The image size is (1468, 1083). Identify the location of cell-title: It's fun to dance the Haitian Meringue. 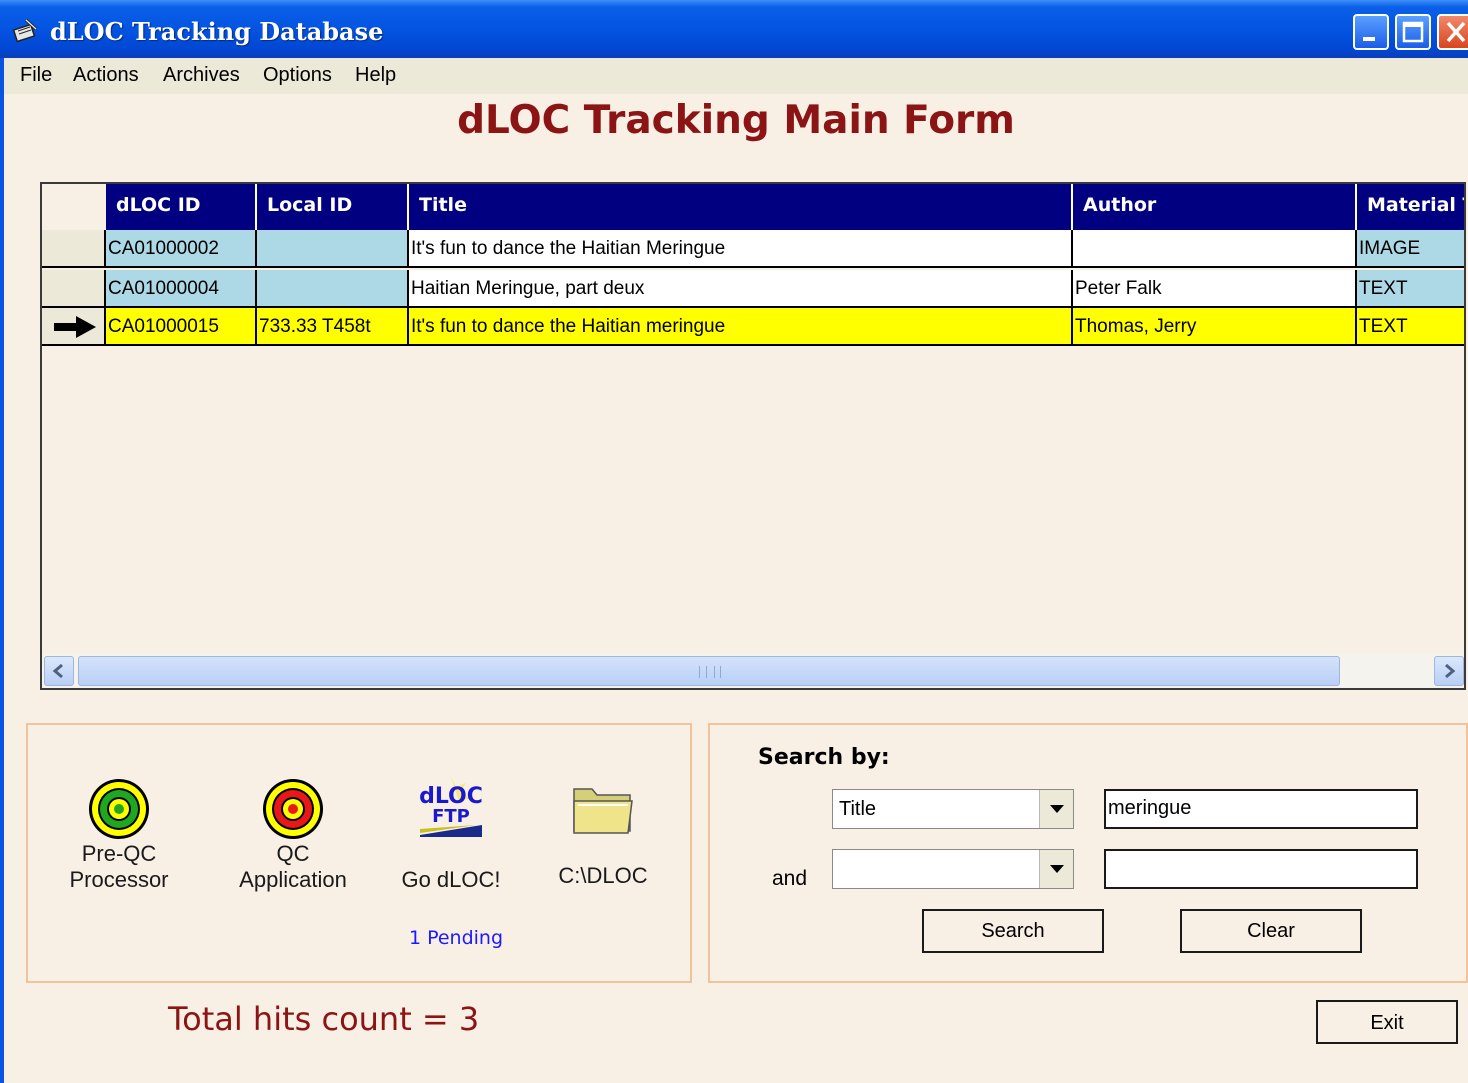
(741, 248).